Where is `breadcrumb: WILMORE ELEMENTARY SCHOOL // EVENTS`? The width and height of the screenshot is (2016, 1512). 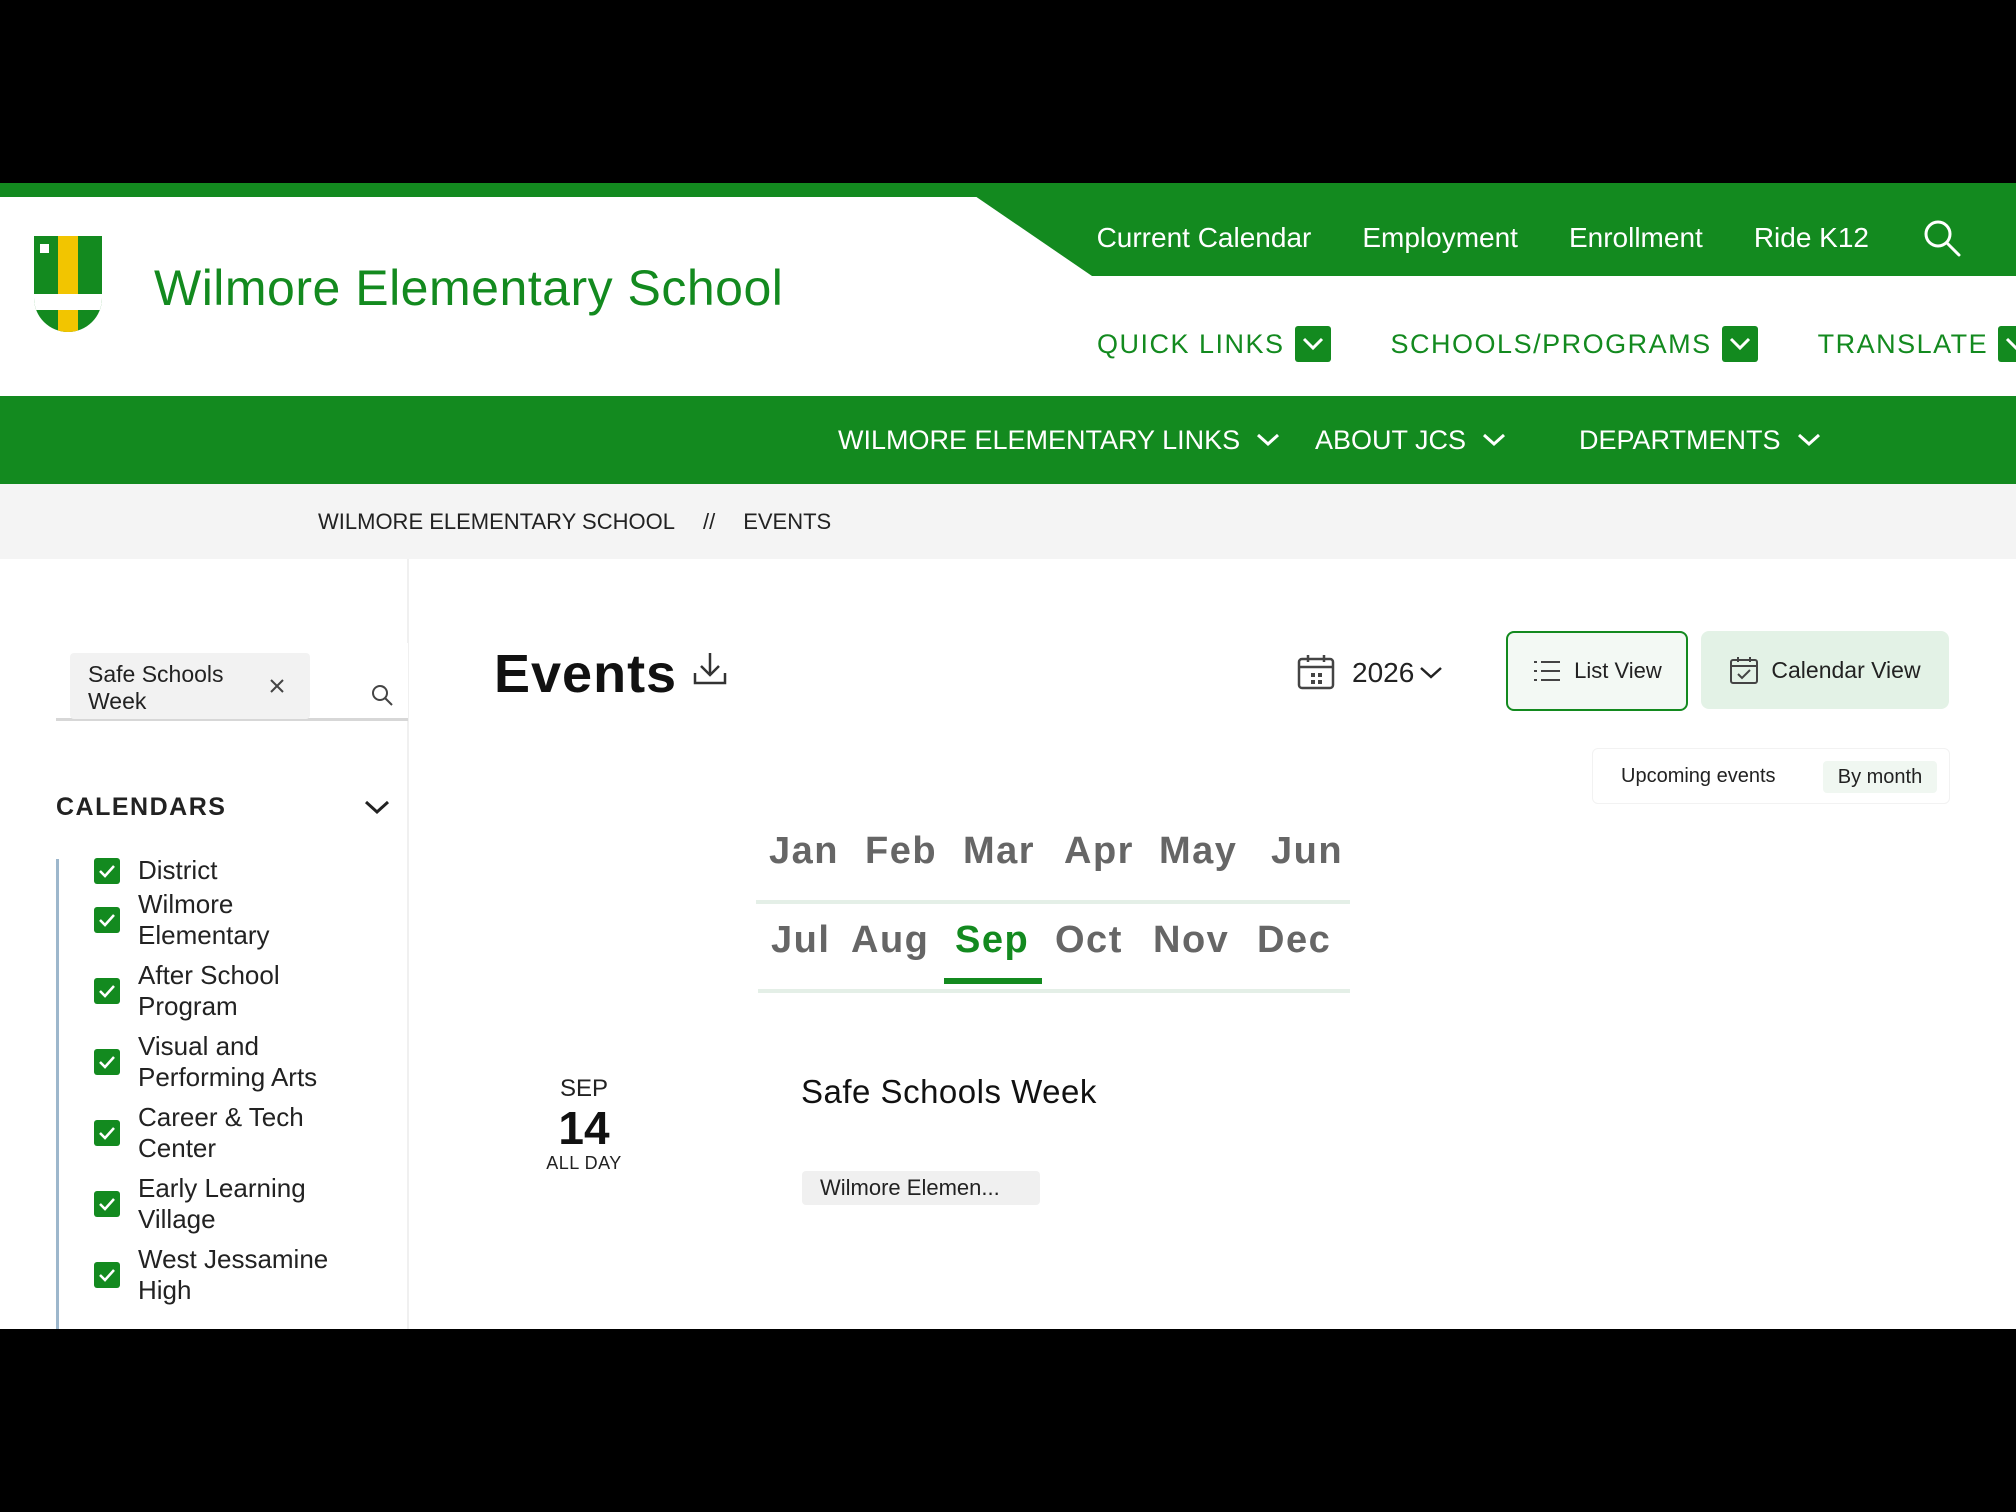 breadcrumb: WILMORE ELEMENTARY SCHOOL // EVENTS is located at coordinates (1008, 521).